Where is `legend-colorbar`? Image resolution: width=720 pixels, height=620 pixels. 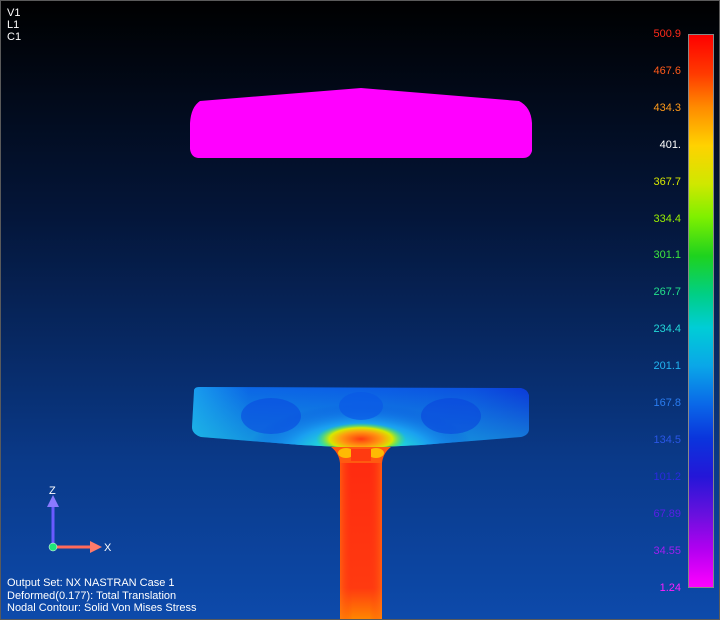 legend-colorbar is located at coordinates (701, 311).